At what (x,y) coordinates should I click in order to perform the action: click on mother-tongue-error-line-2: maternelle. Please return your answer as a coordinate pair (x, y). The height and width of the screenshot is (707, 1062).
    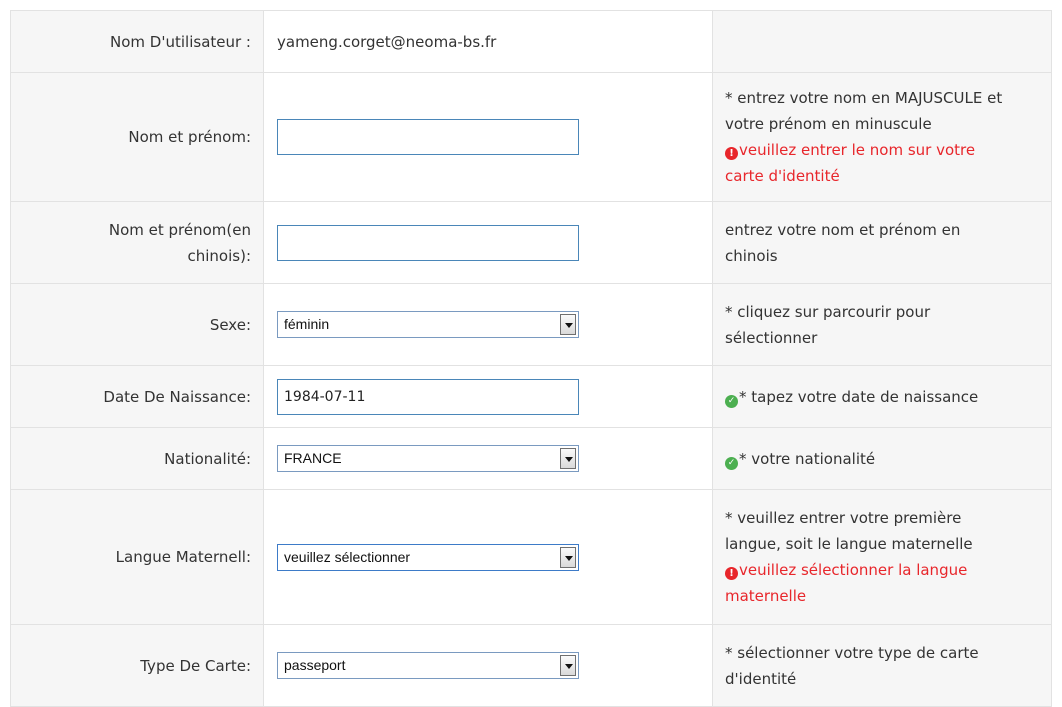
    Looking at the image, I should click on (766, 596).